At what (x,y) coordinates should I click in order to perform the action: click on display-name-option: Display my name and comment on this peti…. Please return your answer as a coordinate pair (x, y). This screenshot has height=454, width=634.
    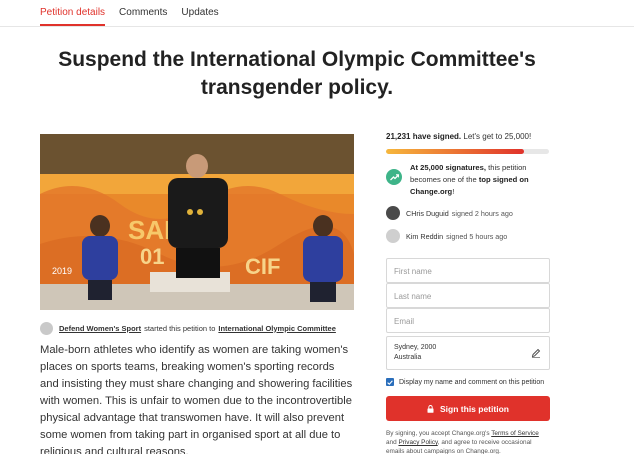
    Looking at the image, I should click on (465, 382).